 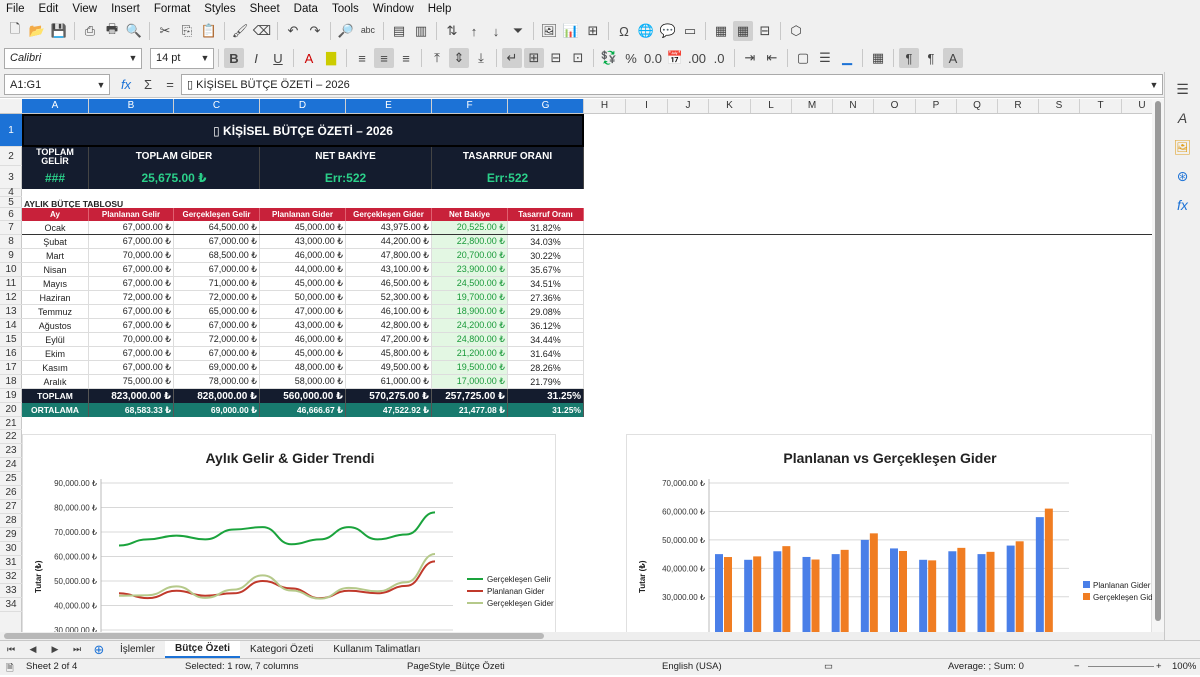 I want to click on table-cell: 36.12%, so click(x=546, y=326).